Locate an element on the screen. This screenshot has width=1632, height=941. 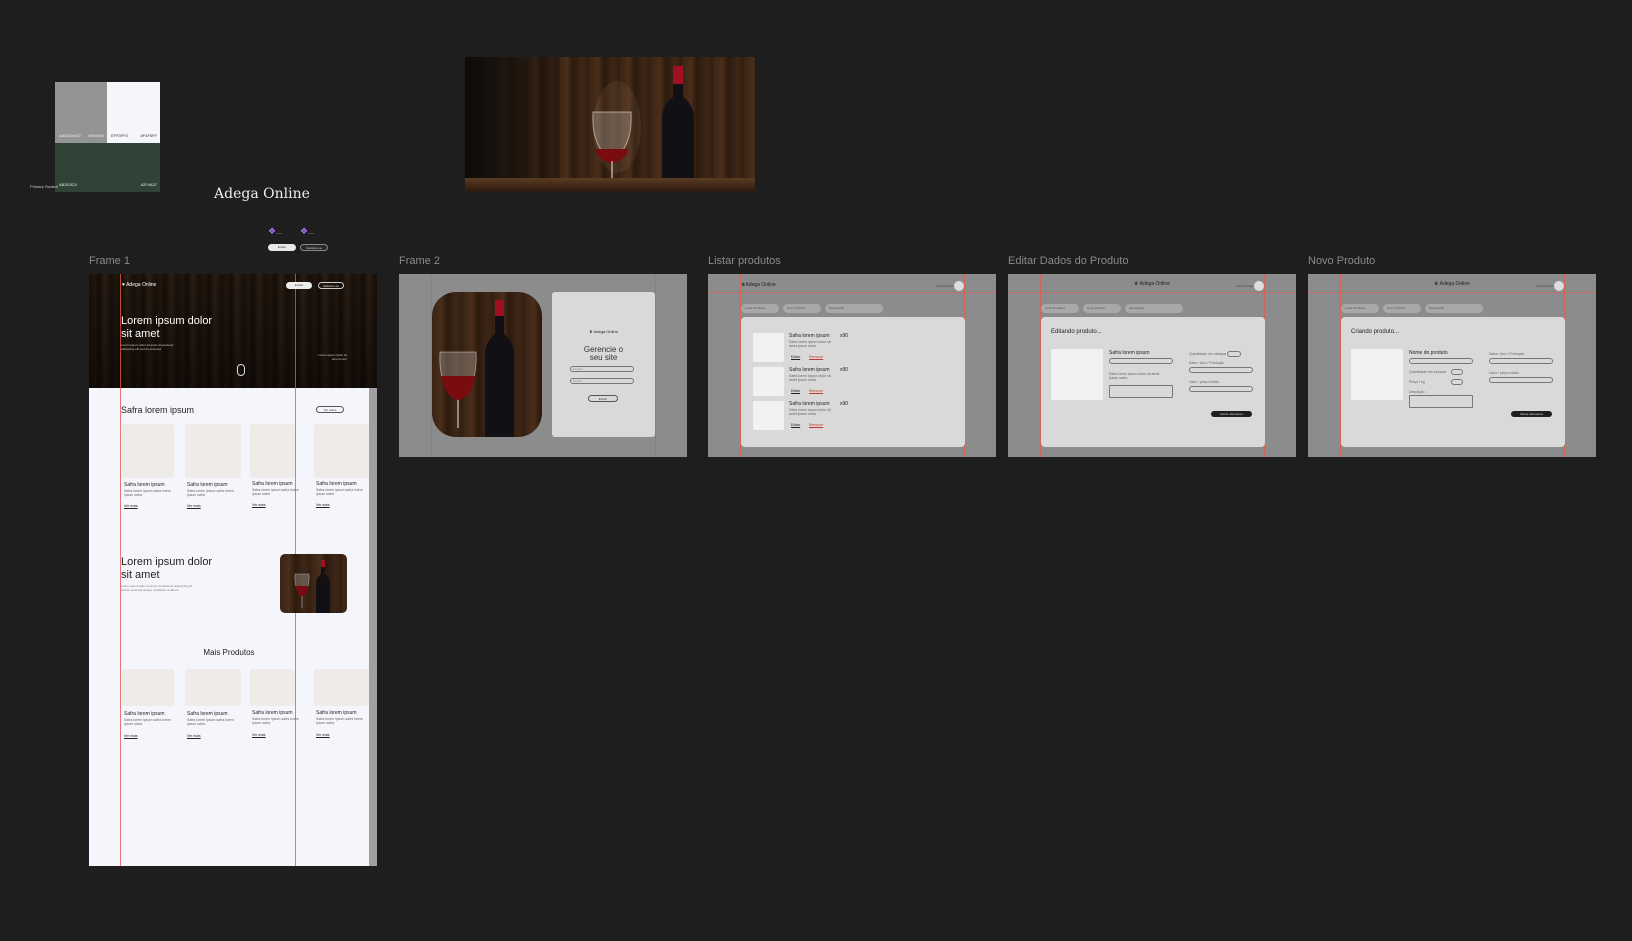
swatch-hex: #2F4A37 is located at coordinates (148, 184).